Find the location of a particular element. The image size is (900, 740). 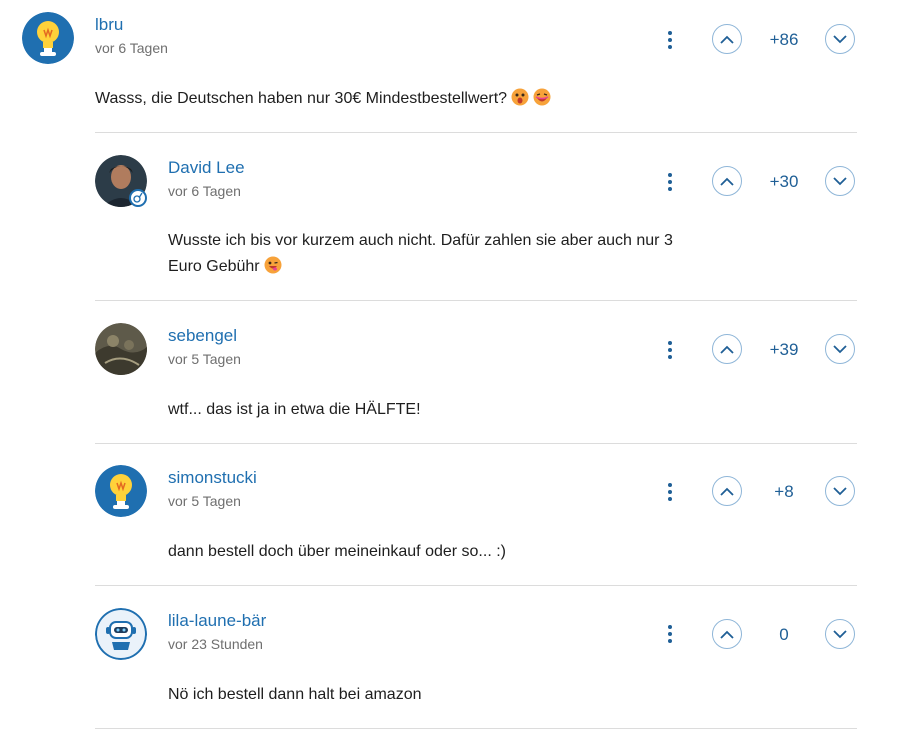

robot-avatar is located at coordinates (121, 634).